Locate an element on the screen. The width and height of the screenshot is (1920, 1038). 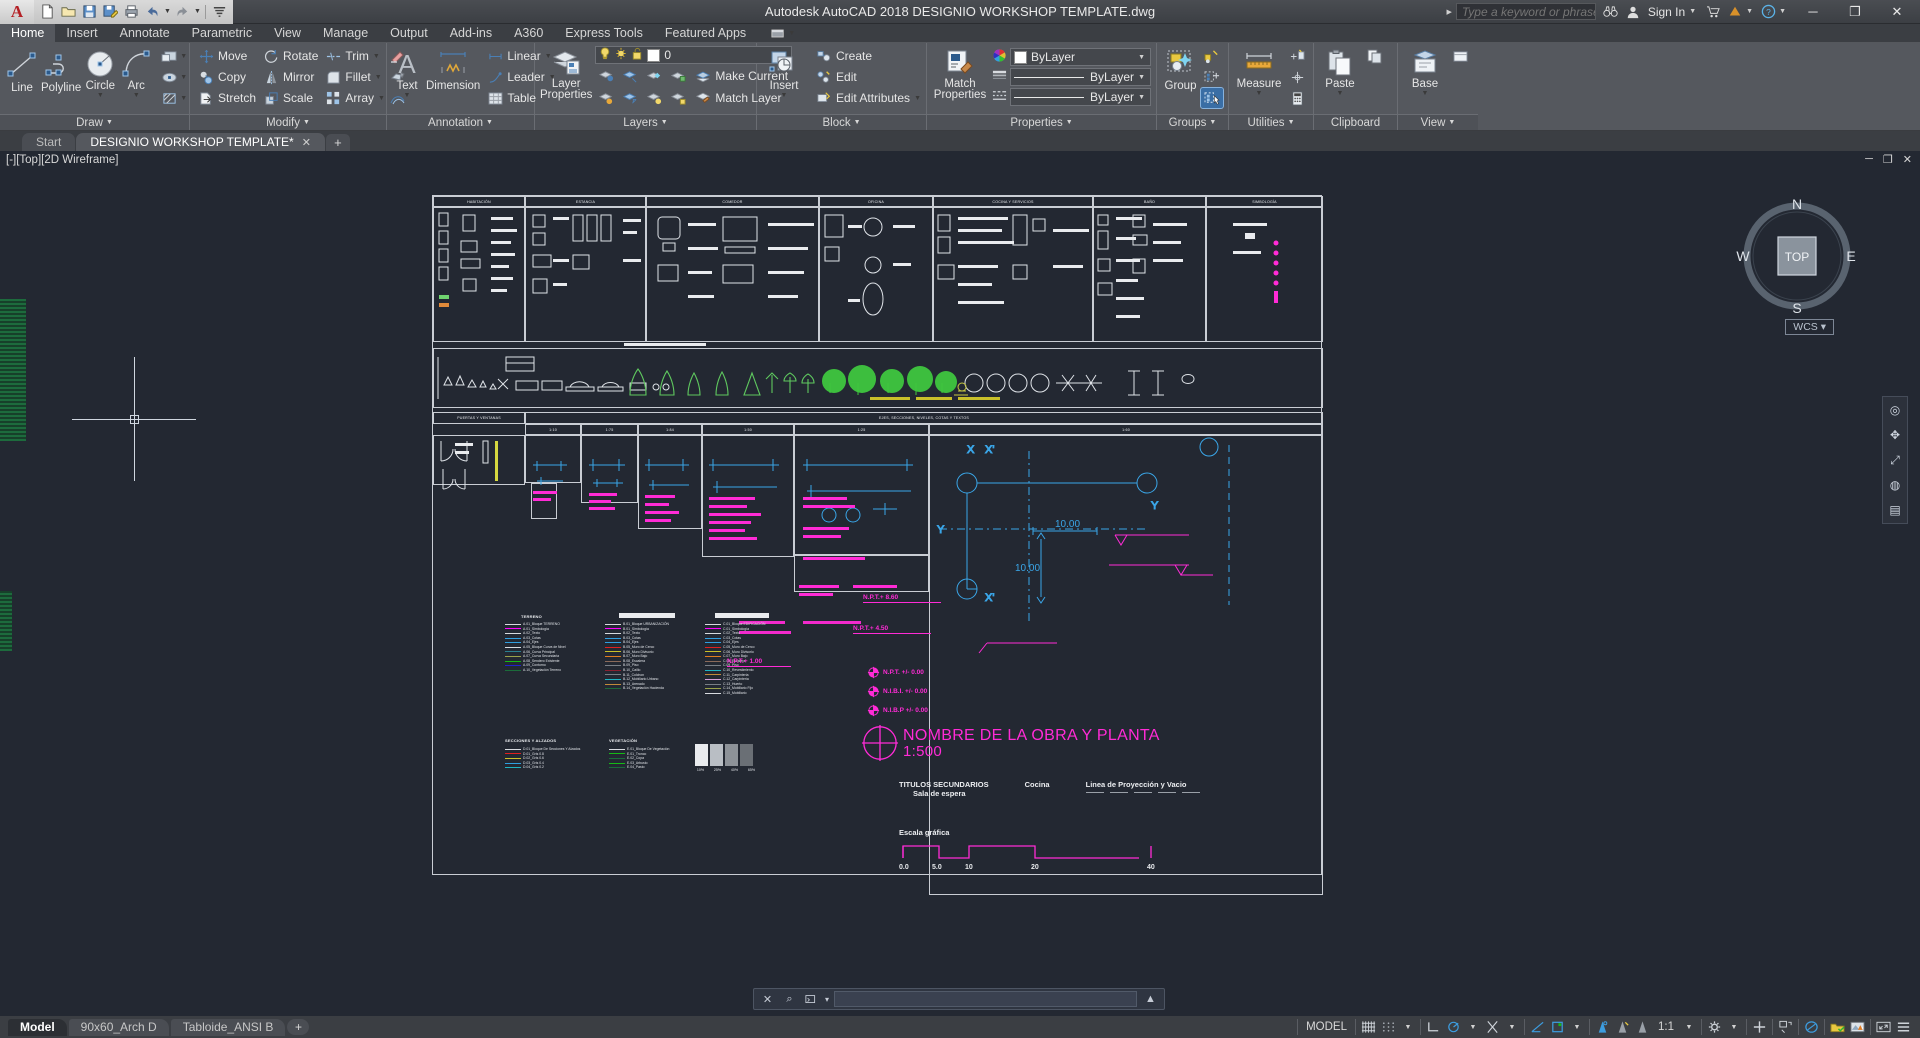
array-button: Array is located at coordinates (350, 98).